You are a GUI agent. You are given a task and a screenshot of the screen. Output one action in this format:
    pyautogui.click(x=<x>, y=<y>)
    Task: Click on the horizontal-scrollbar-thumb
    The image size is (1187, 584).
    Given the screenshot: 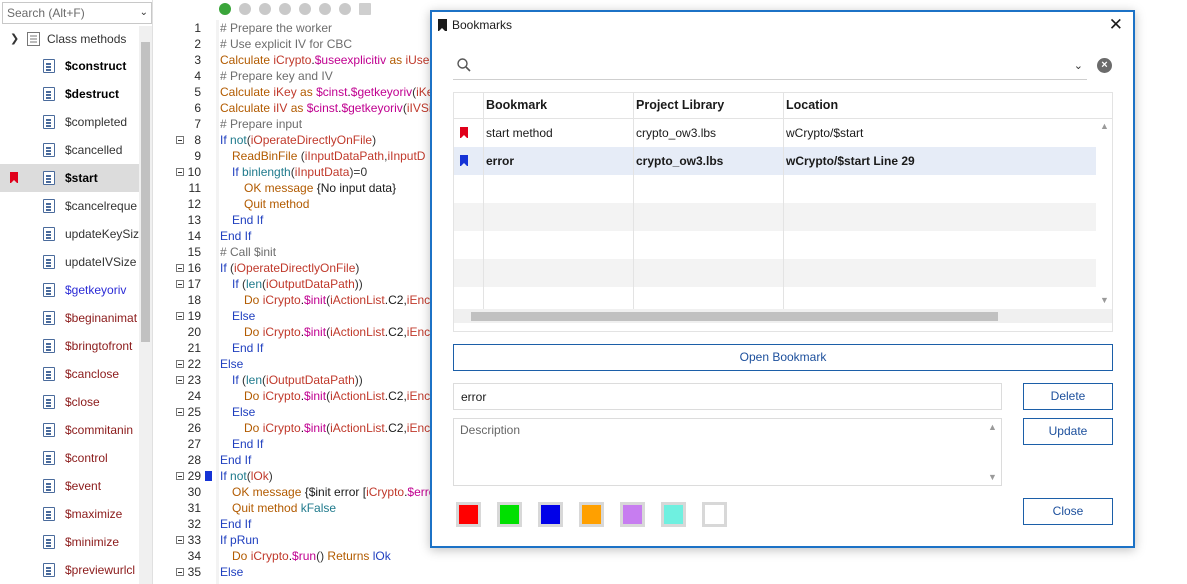 What is the action you would take?
    pyautogui.click(x=734, y=316)
    